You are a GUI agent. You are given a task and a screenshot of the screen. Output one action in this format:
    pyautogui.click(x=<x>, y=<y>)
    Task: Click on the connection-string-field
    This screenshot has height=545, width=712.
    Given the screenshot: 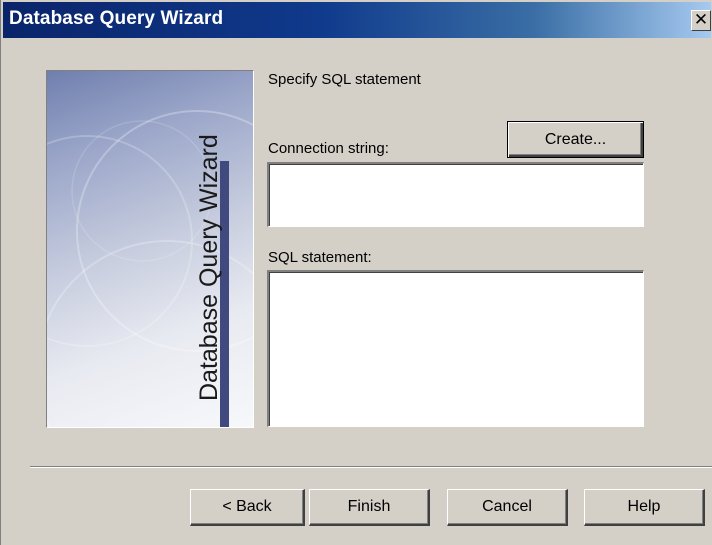 What is the action you would take?
    pyautogui.click(x=455, y=194)
    